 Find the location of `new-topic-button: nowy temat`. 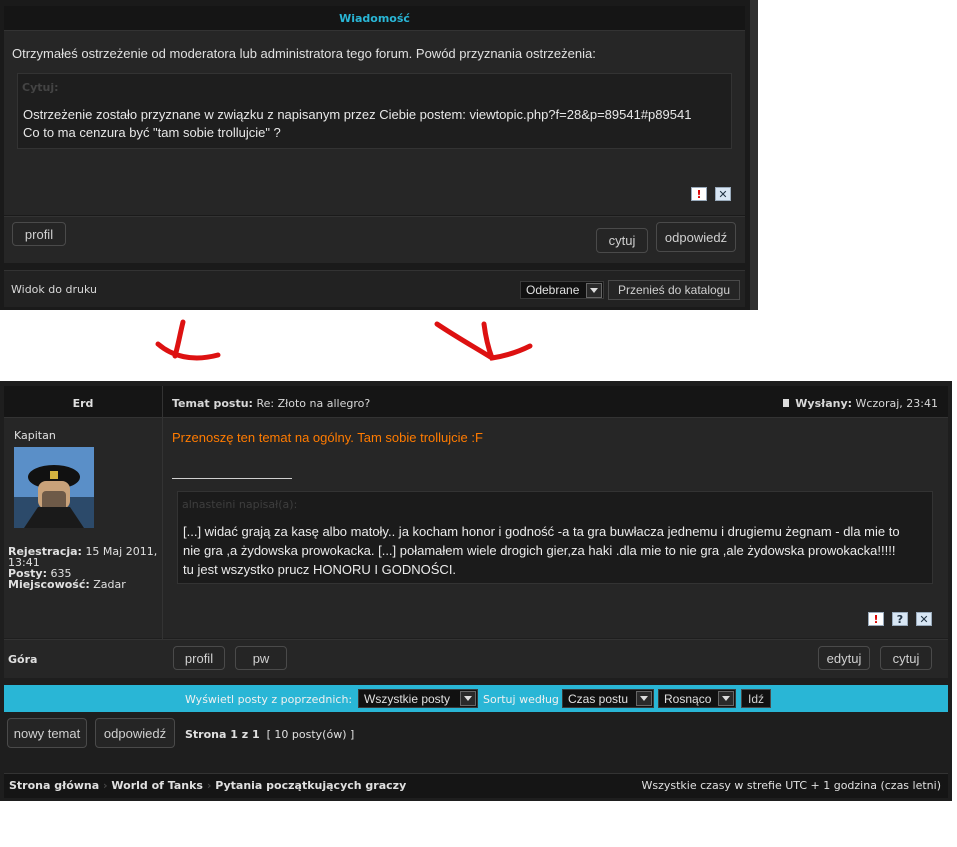

new-topic-button: nowy temat is located at coordinates (47, 733).